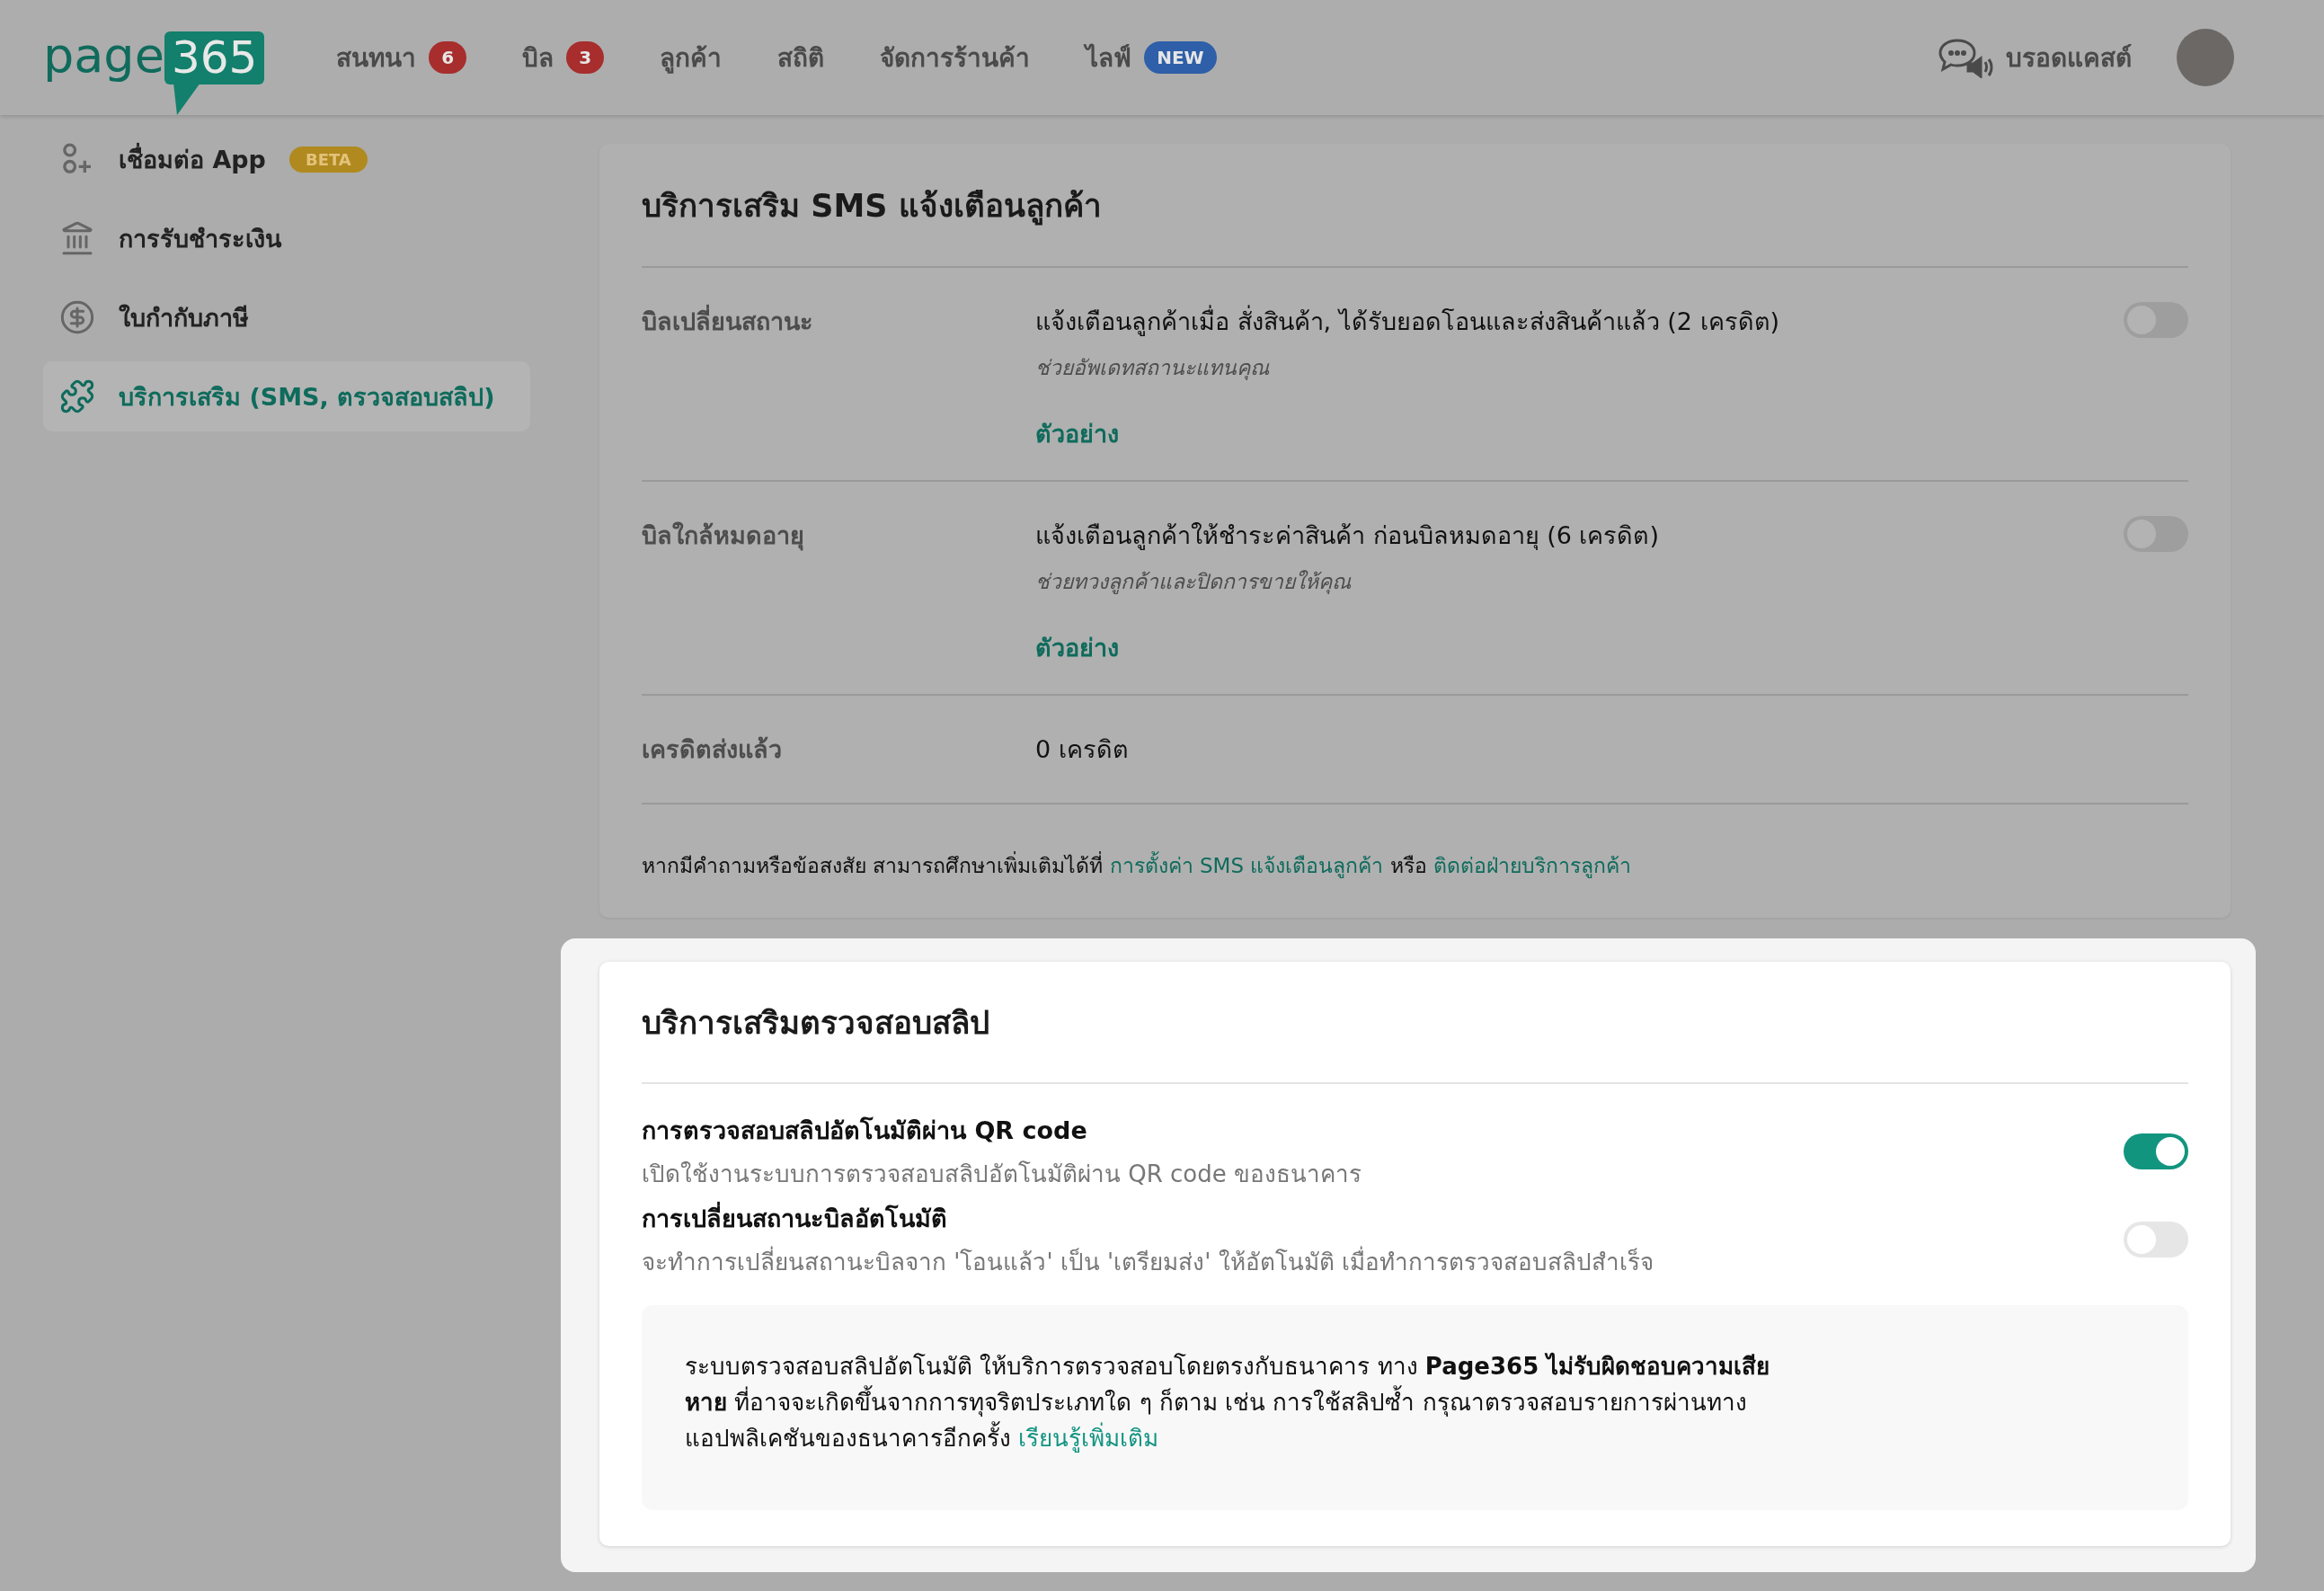  I want to click on chat-megaphone-icon, so click(1965, 58).